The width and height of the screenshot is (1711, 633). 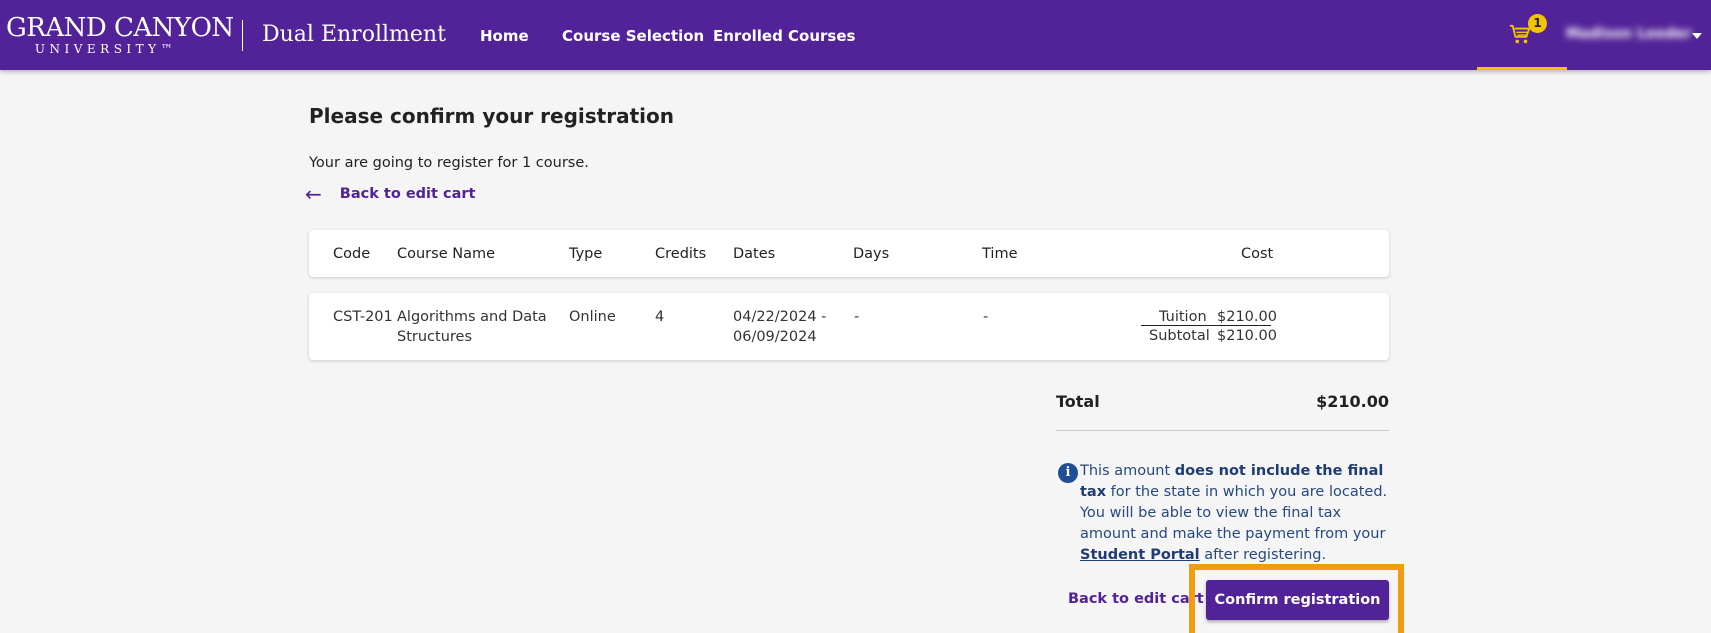 What do you see at coordinates (407, 194) in the screenshot?
I see `back-link-label: Back to edit cart` at bounding box center [407, 194].